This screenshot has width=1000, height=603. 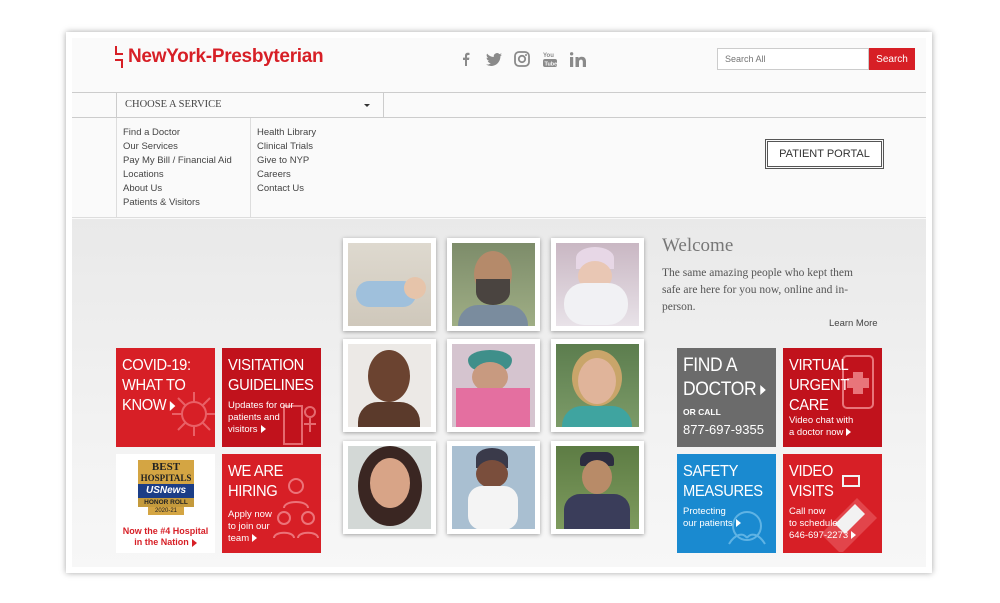 What do you see at coordinates (823, 536) in the screenshot?
I see `video-sub3: 646-697-2273` at bounding box center [823, 536].